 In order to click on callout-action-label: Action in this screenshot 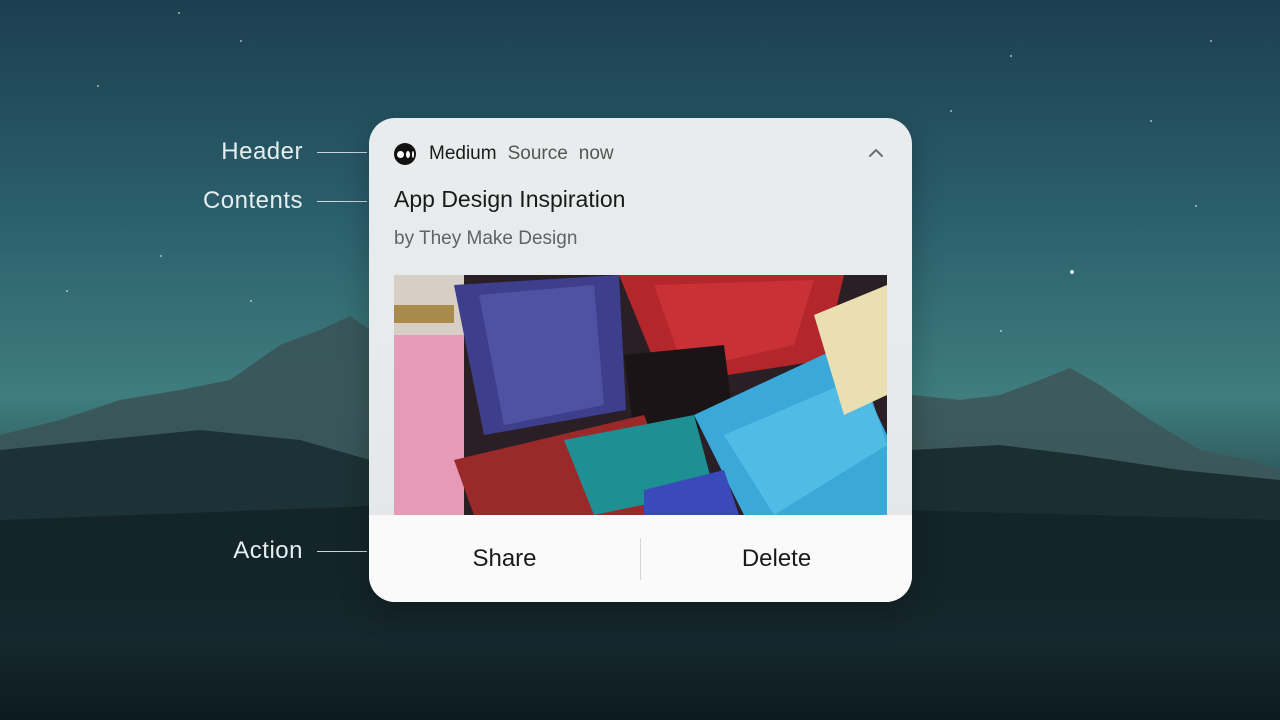, I will do `click(268, 550)`.